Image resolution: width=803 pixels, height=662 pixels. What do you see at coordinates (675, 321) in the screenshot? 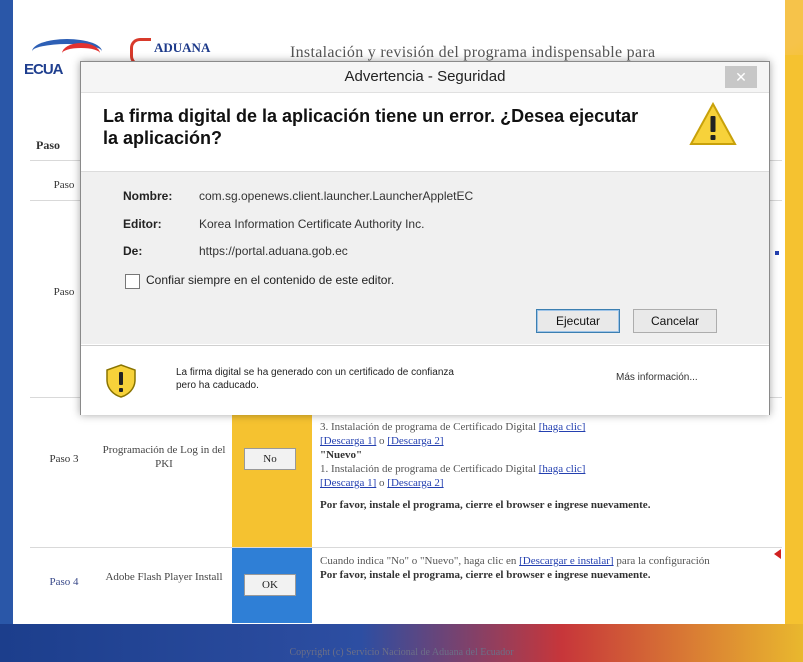
I see `cancel-button: Cancelar` at bounding box center [675, 321].